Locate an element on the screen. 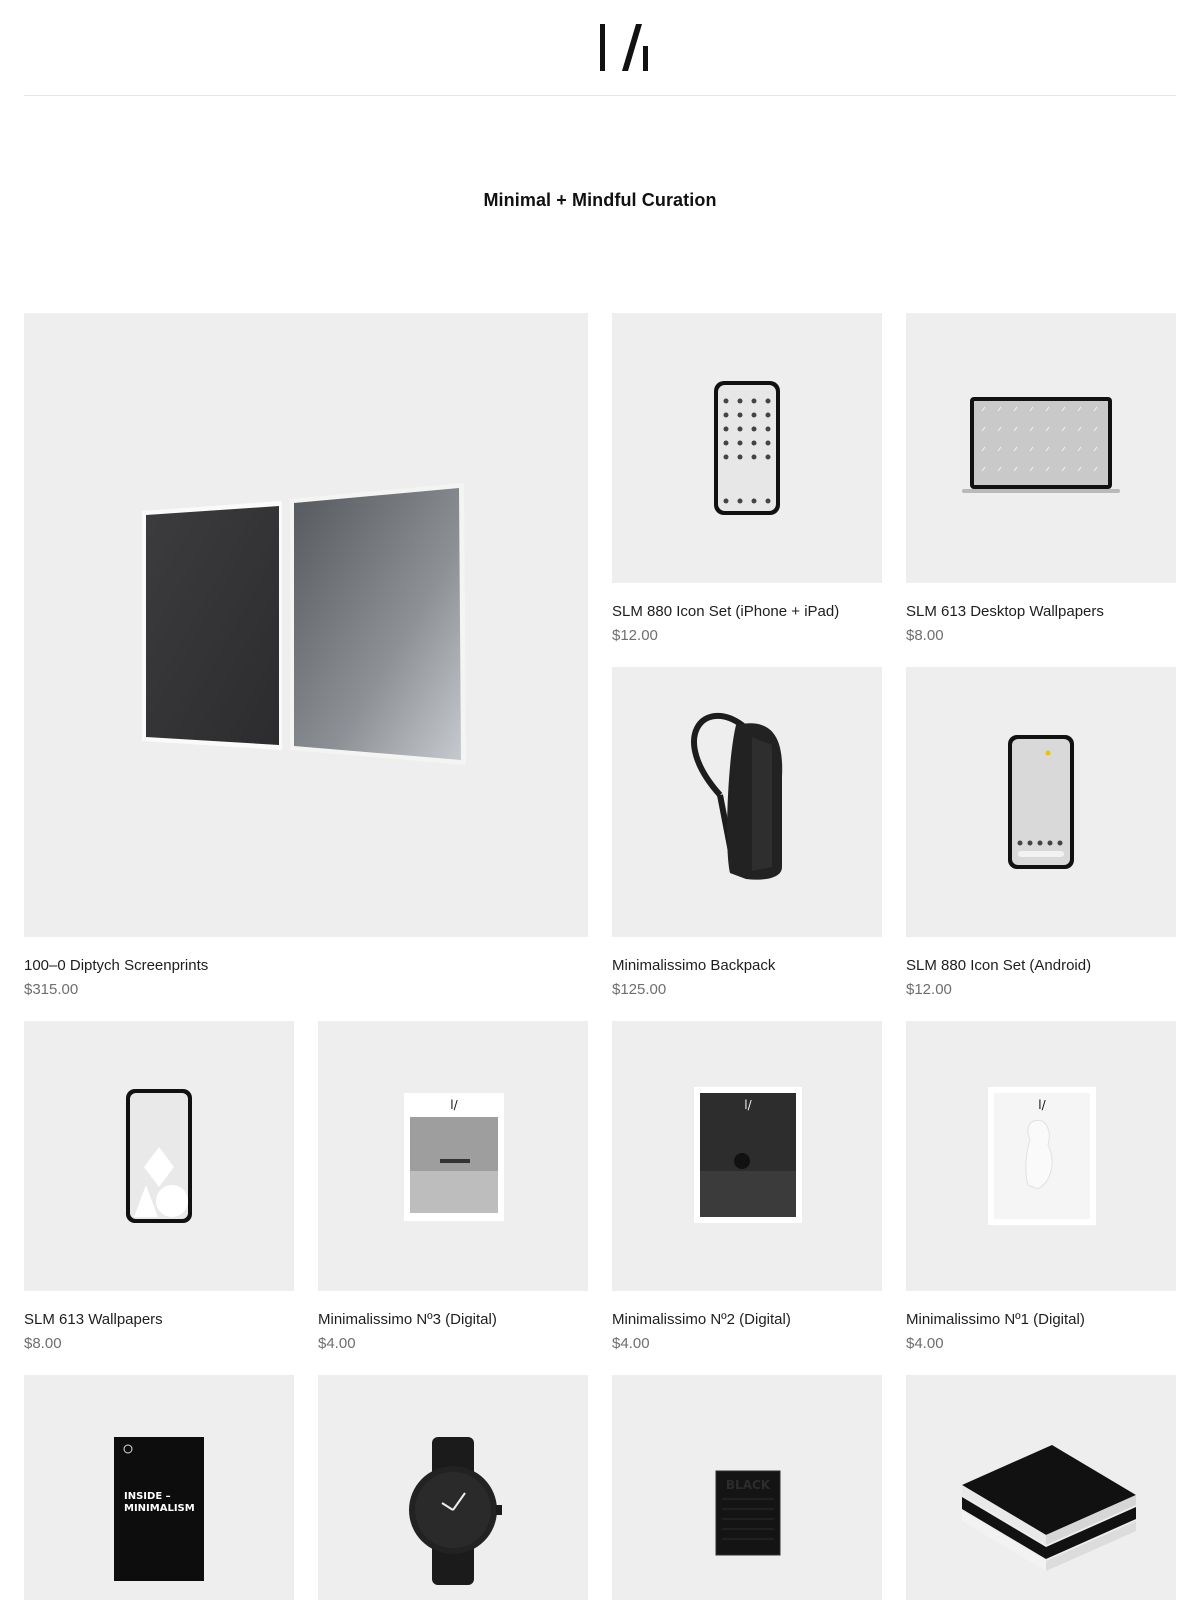 Image resolution: width=1200 pixels, height=1600 pixels. backpack-icon is located at coordinates (737, 796).